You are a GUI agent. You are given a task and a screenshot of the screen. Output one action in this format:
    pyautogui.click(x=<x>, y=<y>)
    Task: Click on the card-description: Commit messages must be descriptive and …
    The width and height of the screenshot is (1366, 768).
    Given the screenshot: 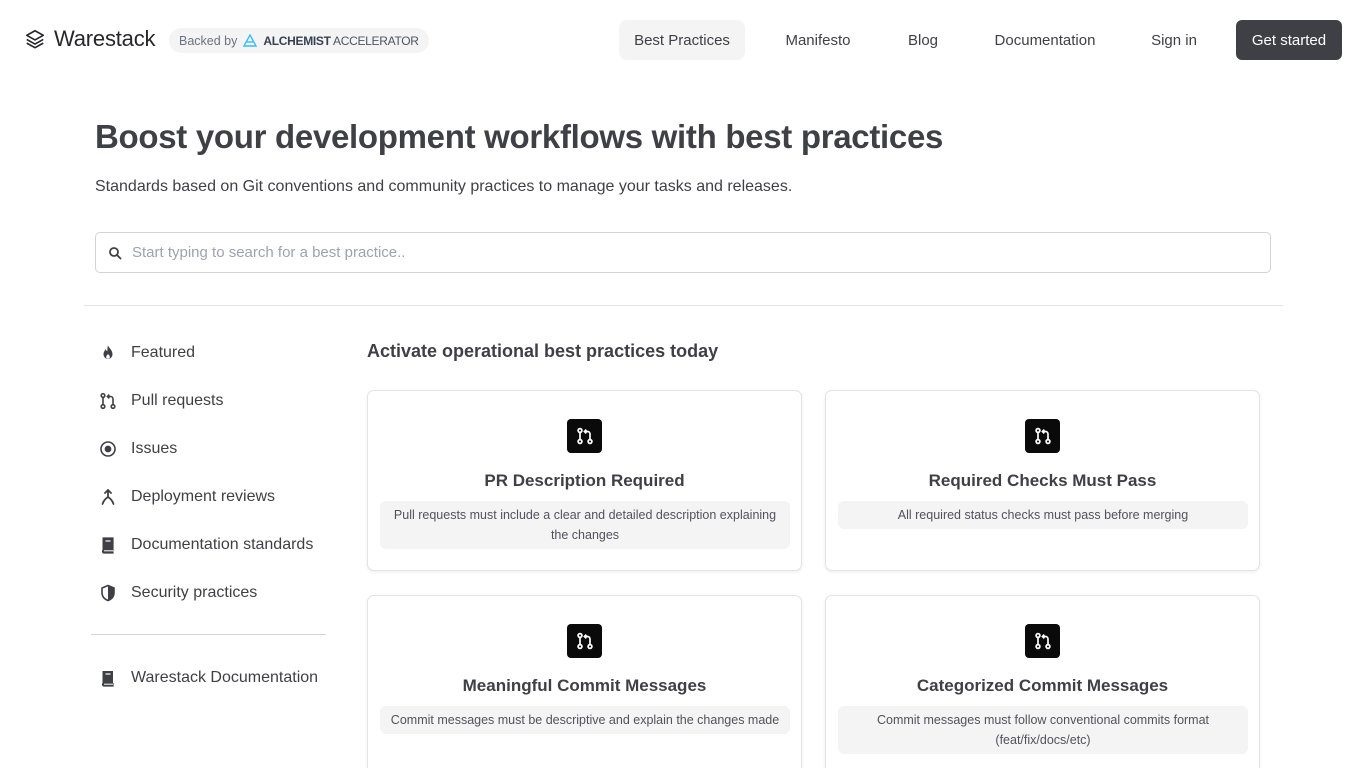 What is the action you would take?
    pyautogui.click(x=585, y=720)
    